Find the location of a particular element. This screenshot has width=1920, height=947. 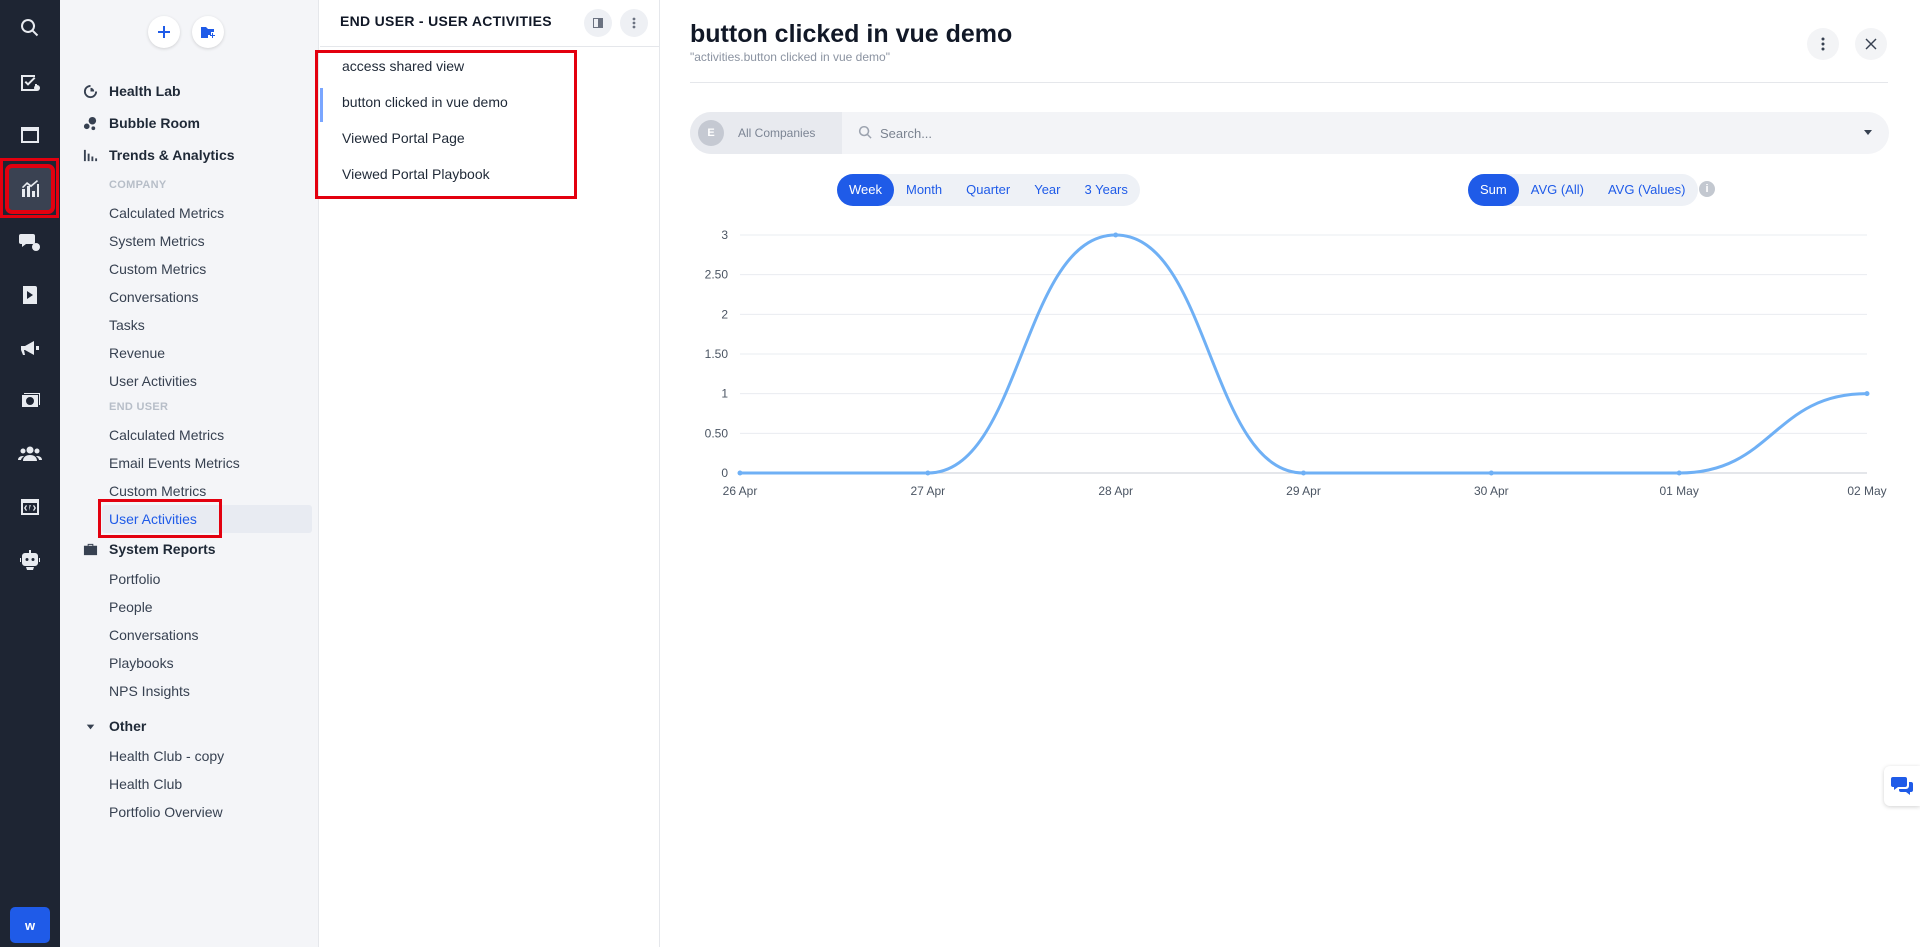

list-panel-header: END USER - USER ACTIVITIES is located at coordinates (490, 23).